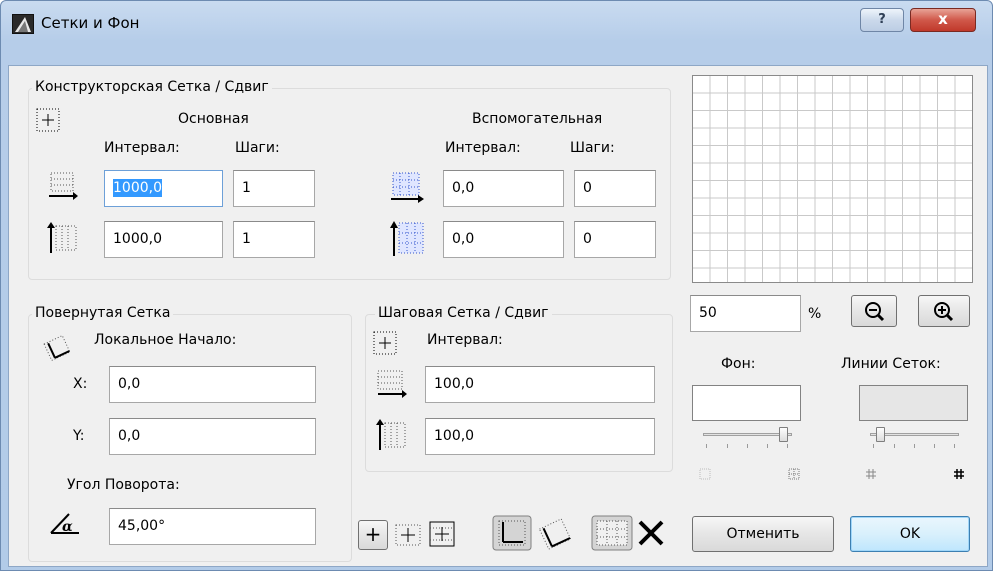  Describe the element at coordinates (163, 239) in the screenshot. I see `main-y-interval-input: 1000,0` at that location.